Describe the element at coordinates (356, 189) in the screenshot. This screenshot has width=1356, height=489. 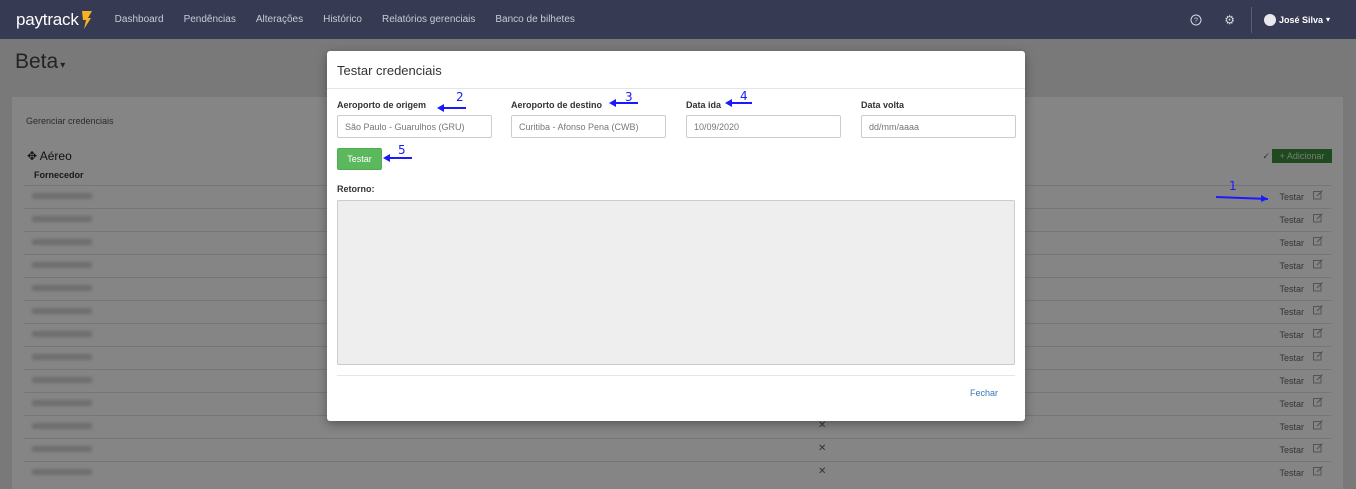
I see `result-label: Retorno:` at that location.